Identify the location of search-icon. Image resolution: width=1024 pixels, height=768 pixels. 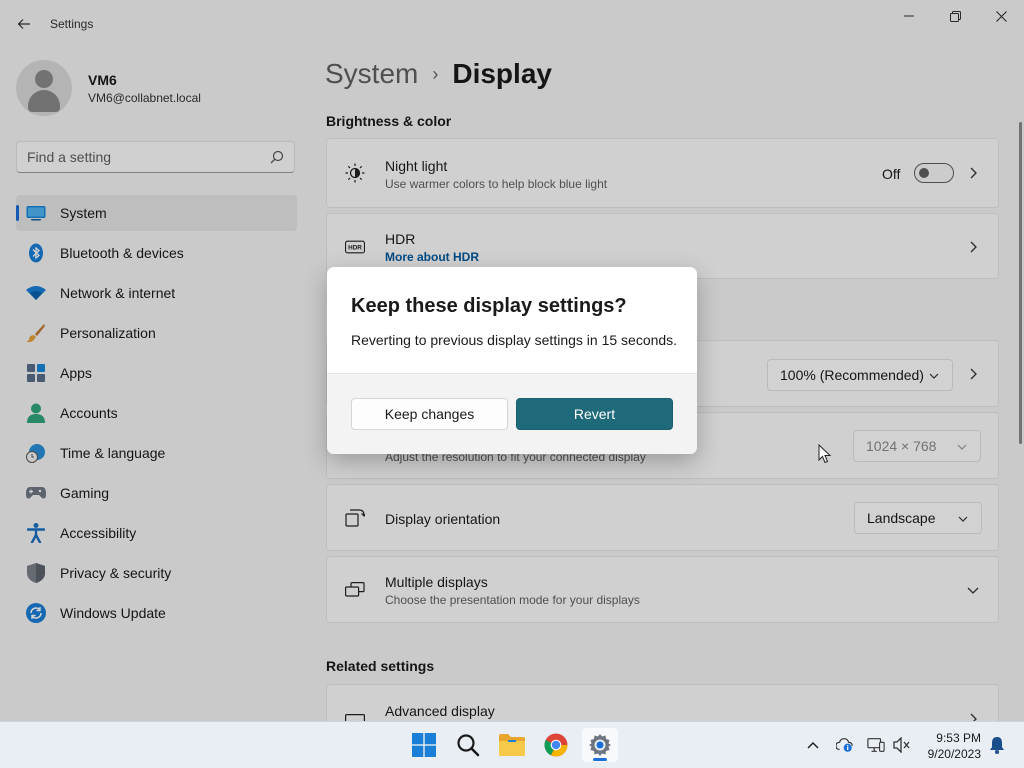
(468, 745).